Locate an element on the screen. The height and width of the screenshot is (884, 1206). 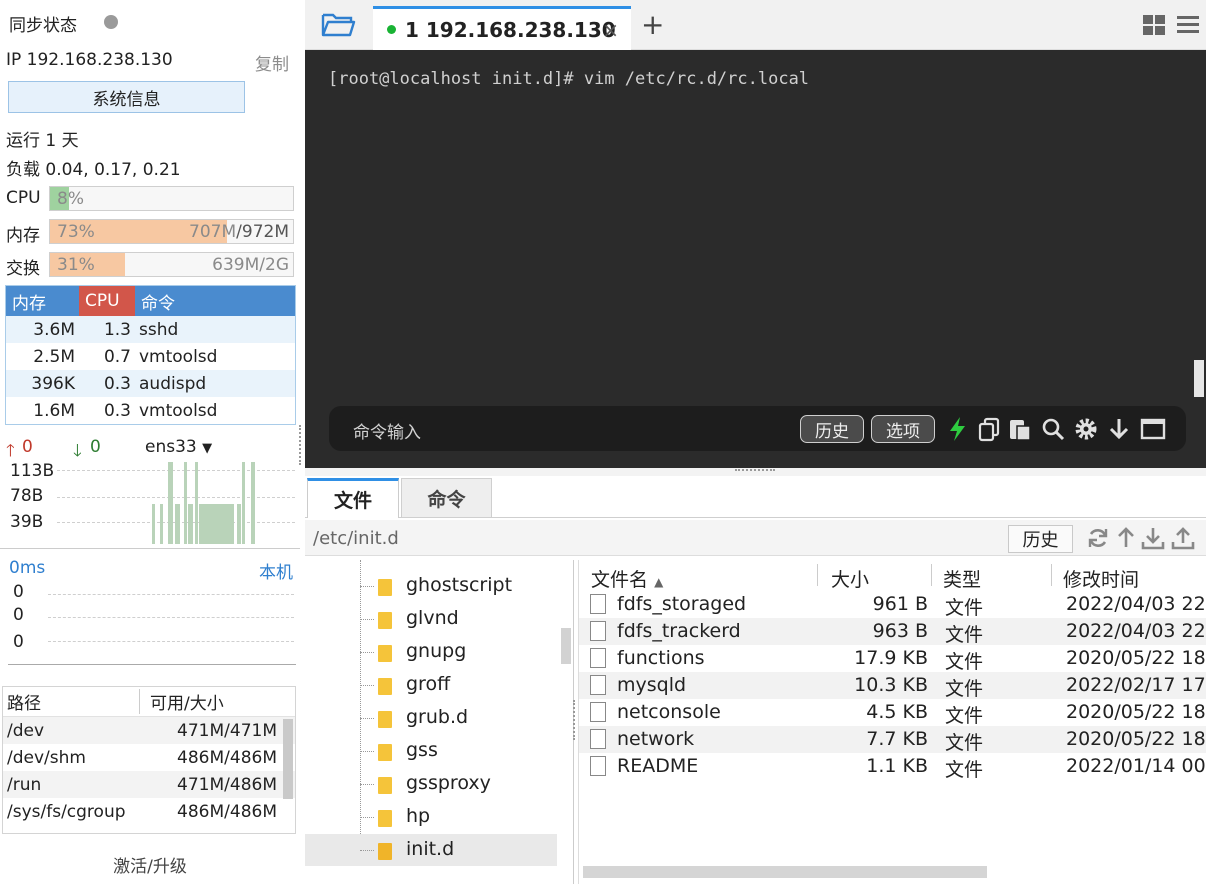
copy-ip-button: 复制 is located at coordinates (272, 62).